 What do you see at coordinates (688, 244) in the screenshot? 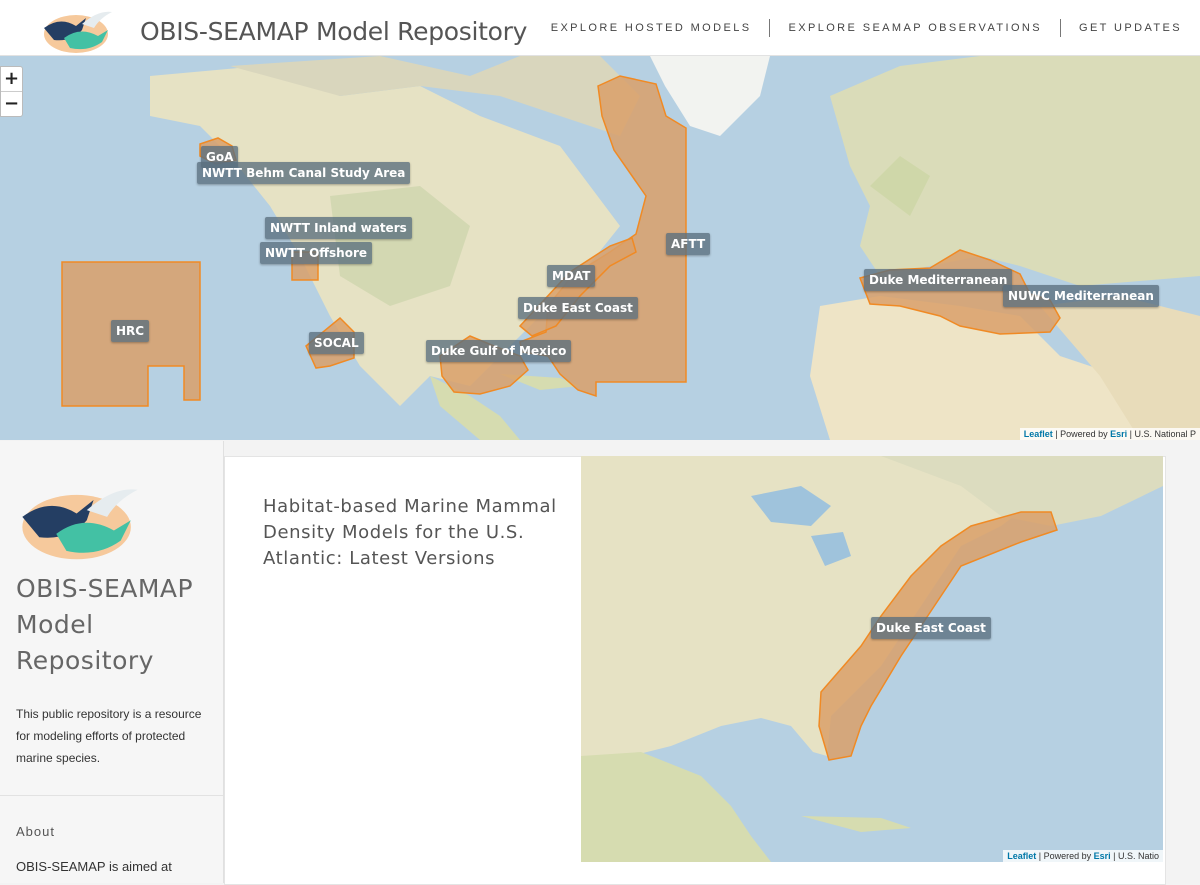
I see `region-label-aftt: AFTT` at bounding box center [688, 244].